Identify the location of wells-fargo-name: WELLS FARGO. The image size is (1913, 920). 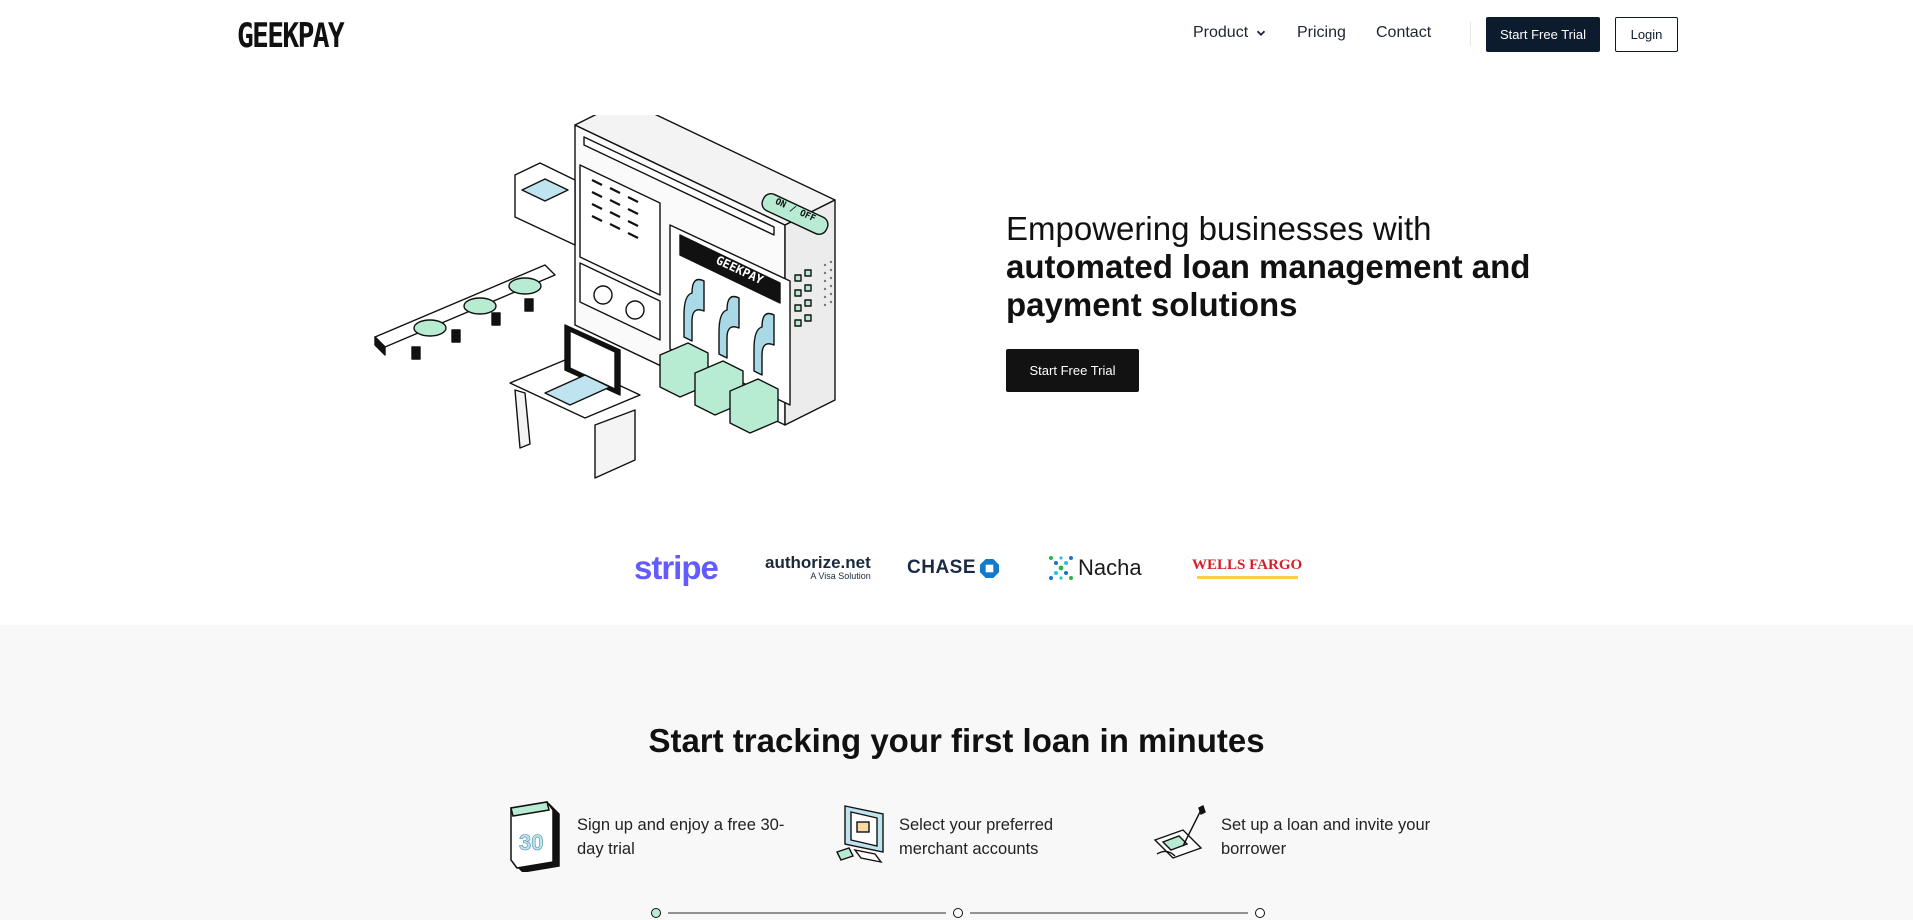
(1247, 565).